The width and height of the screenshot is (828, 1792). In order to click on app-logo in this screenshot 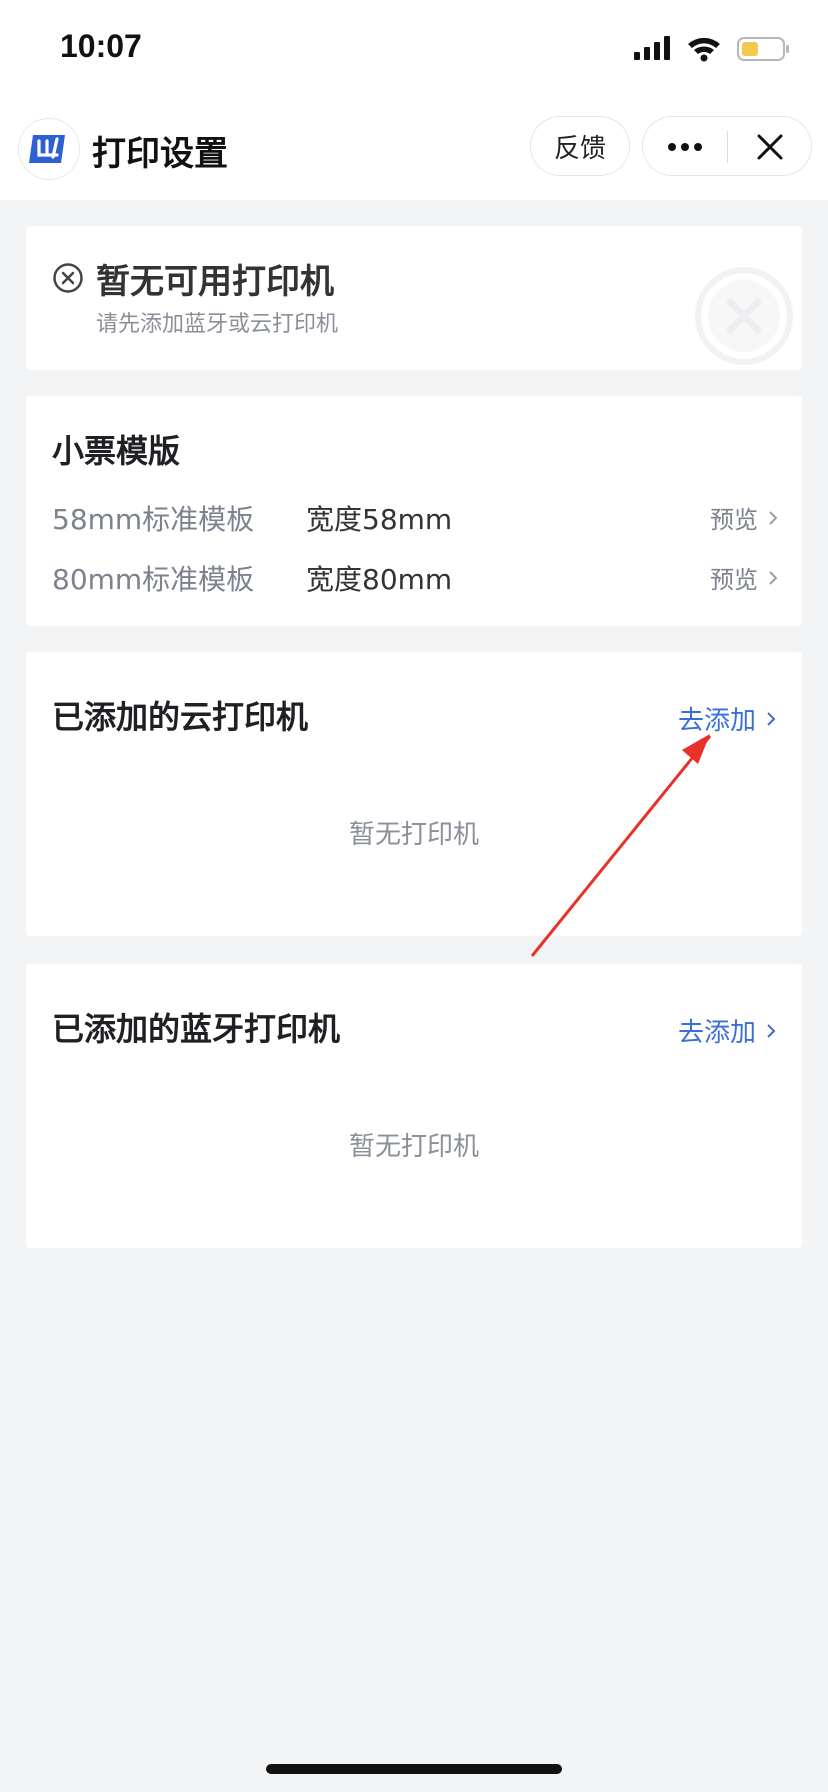, I will do `click(49, 149)`.